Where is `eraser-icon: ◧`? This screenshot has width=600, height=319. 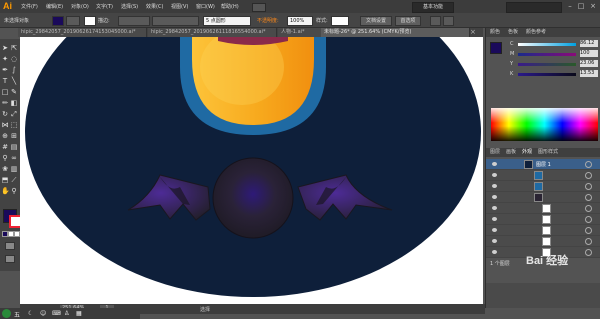 eraser-icon: ◧ is located at coordinates (14, 103).